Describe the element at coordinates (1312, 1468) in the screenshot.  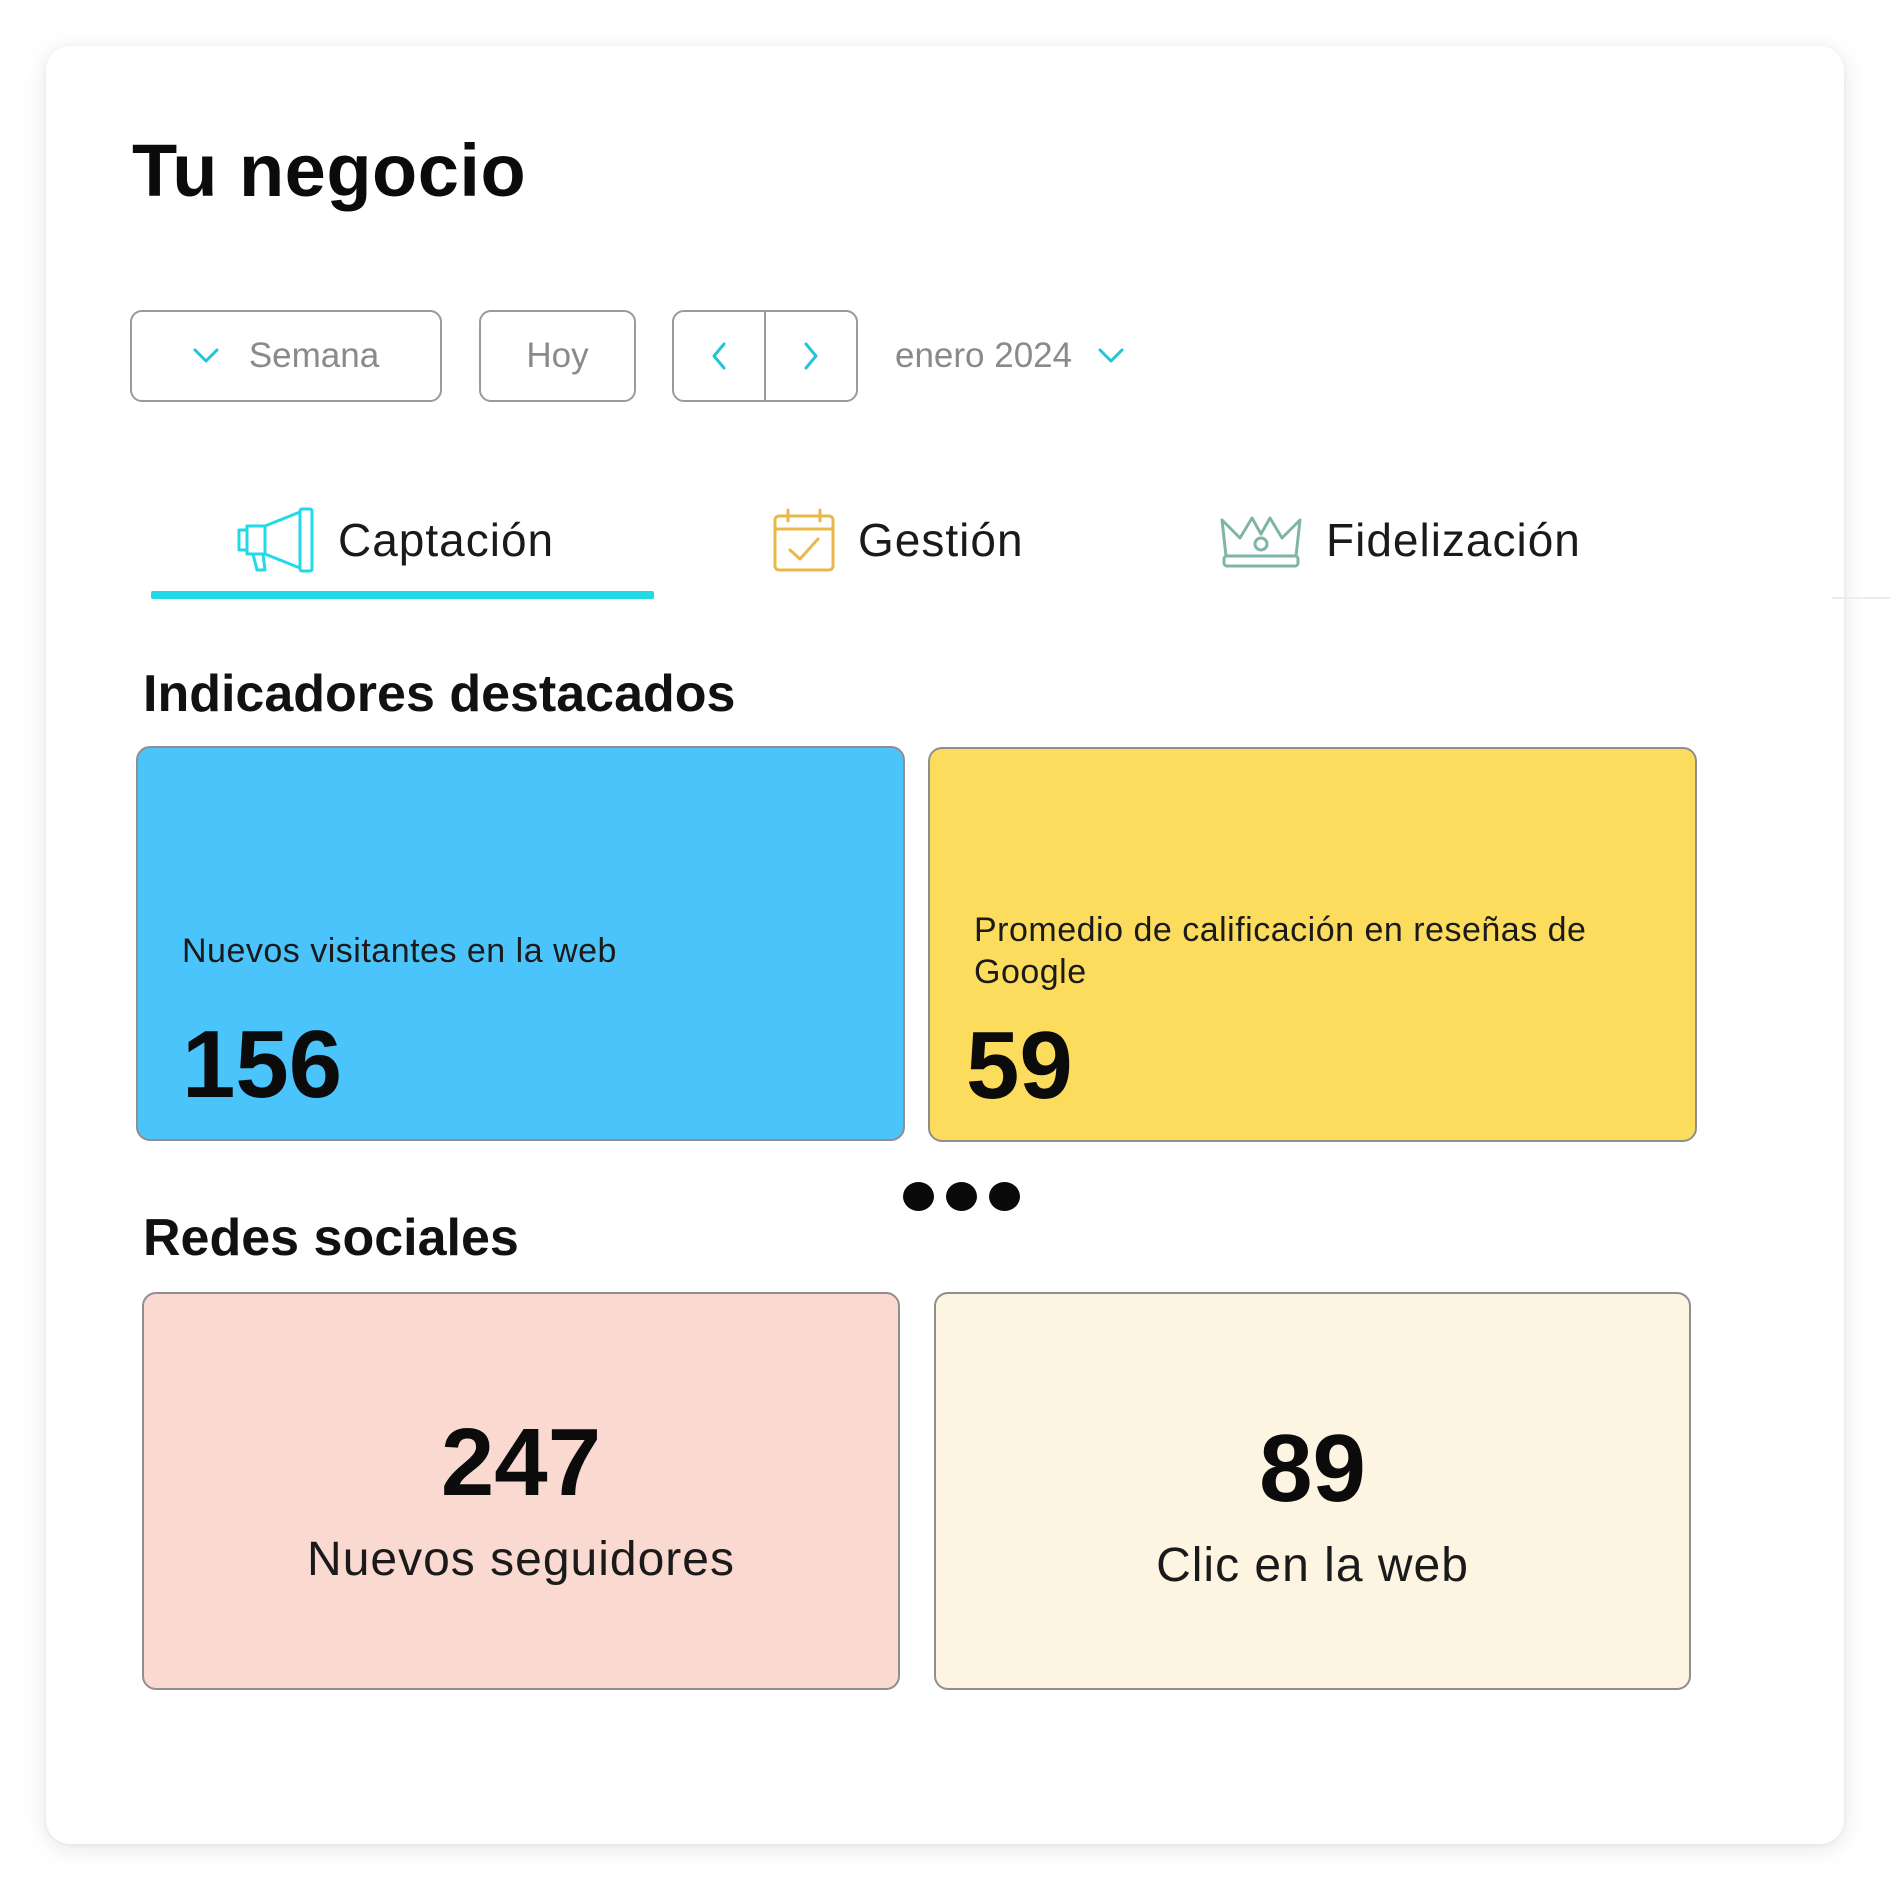
I see `social-value: 89` at that location.